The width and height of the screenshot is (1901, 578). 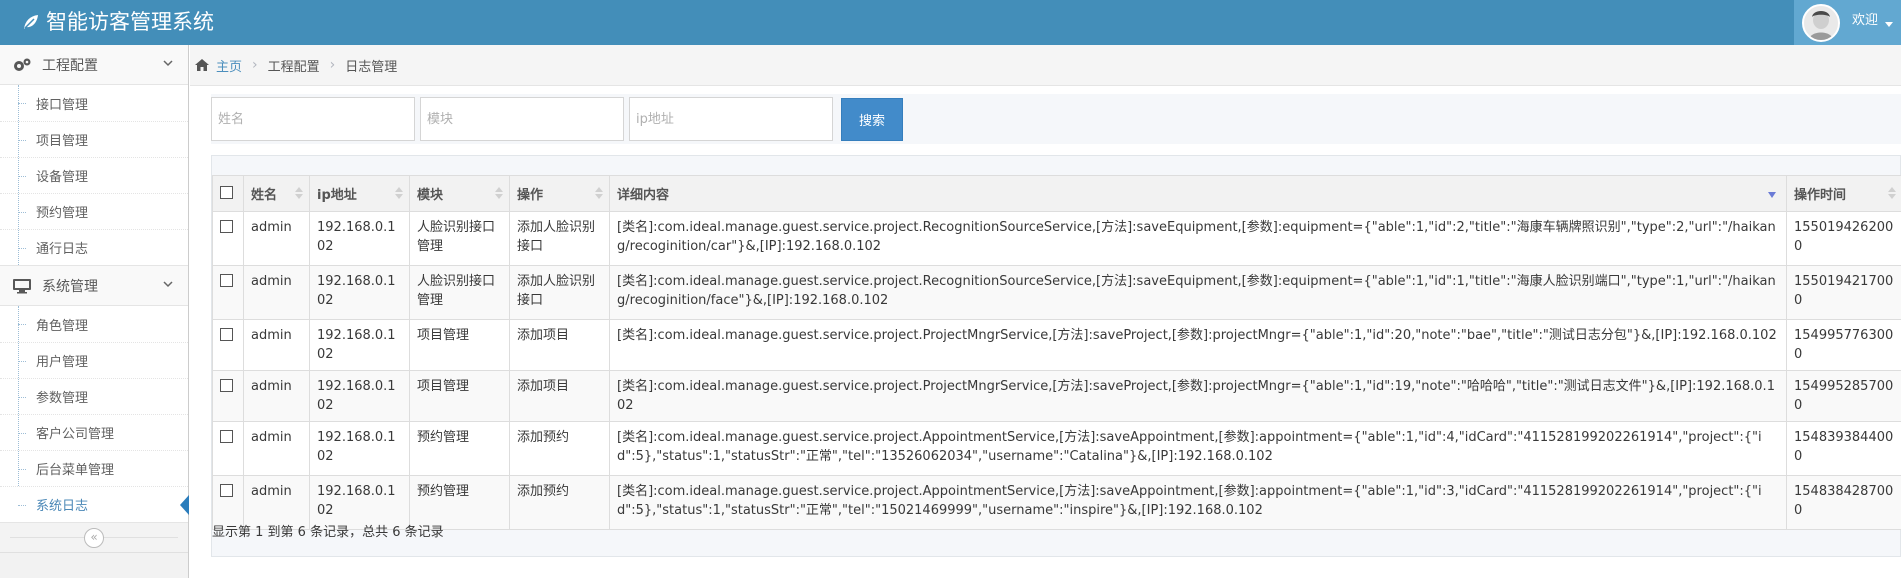 I want to click on leaf-icon, so click(x=31, y=22).